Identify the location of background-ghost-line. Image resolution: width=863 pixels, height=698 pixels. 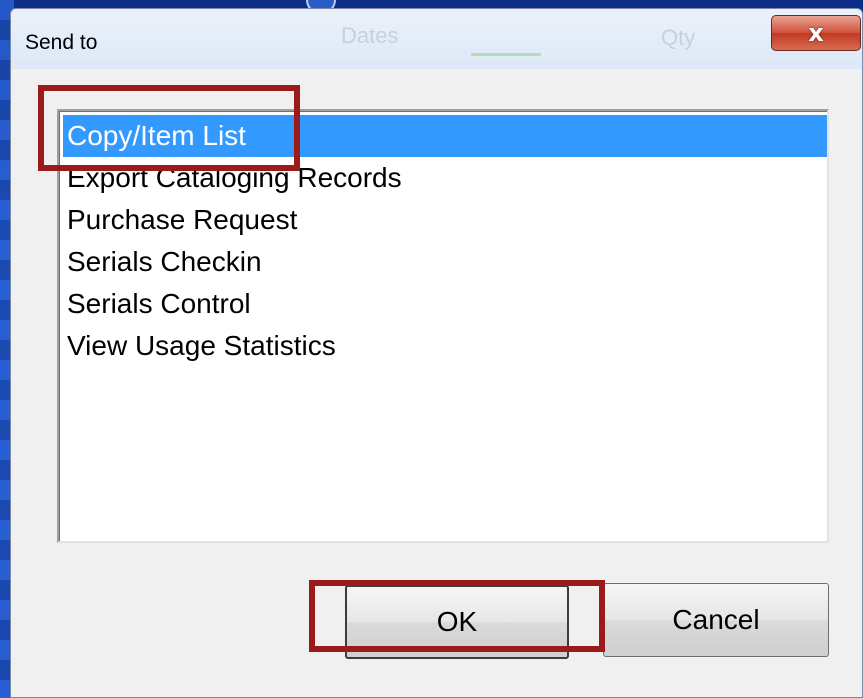
(506, 54).